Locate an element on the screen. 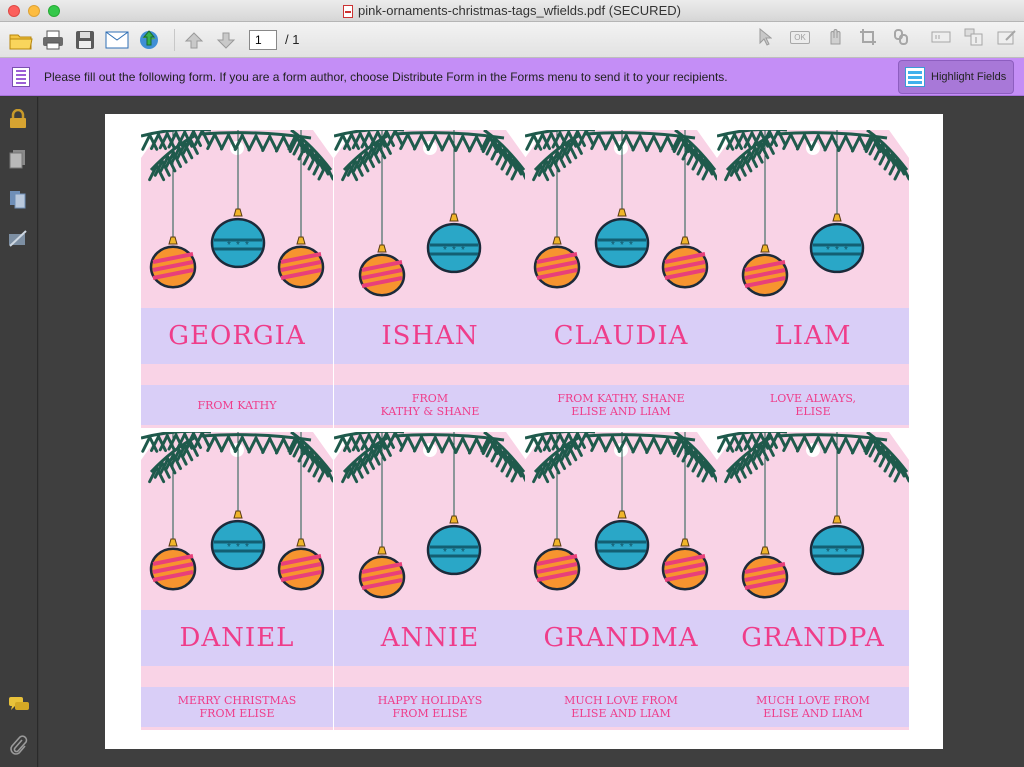 This screenshot has width=1024, height=767. bookmarks-icon is located at coordinates (18, 200).